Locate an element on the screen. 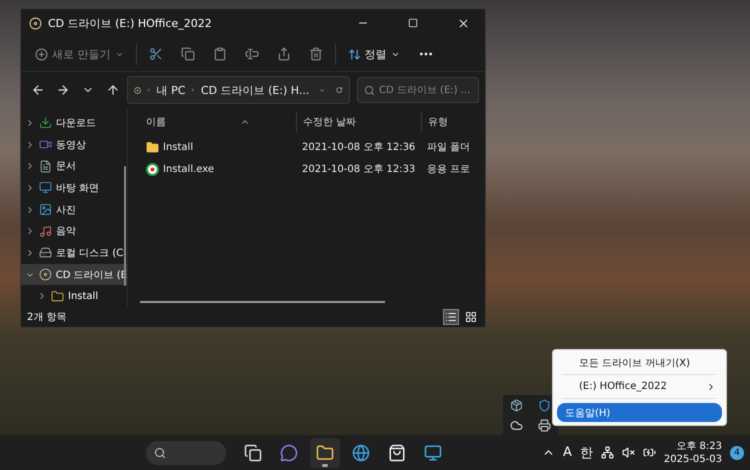 The height and width of the screenshot is (470, 750). store-icon is located at coordinates (397, 453).